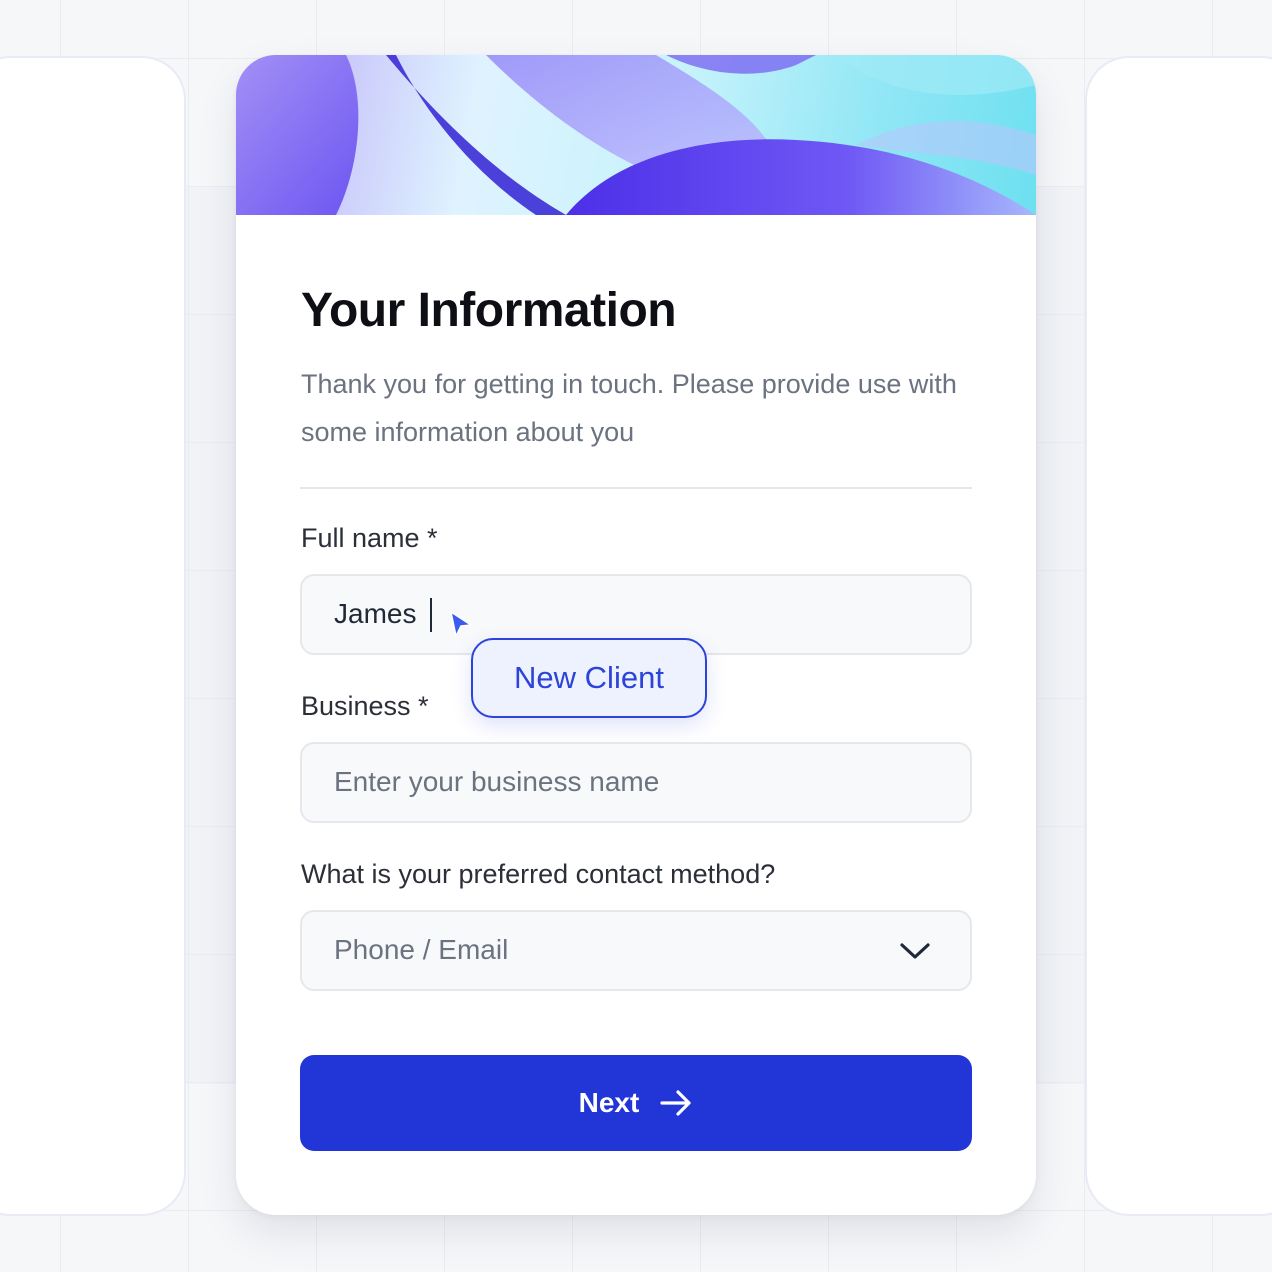 The width and height of the screenshot is (1272, 1272). I want to click on new-client-tag: New Client, so click(589, 678).